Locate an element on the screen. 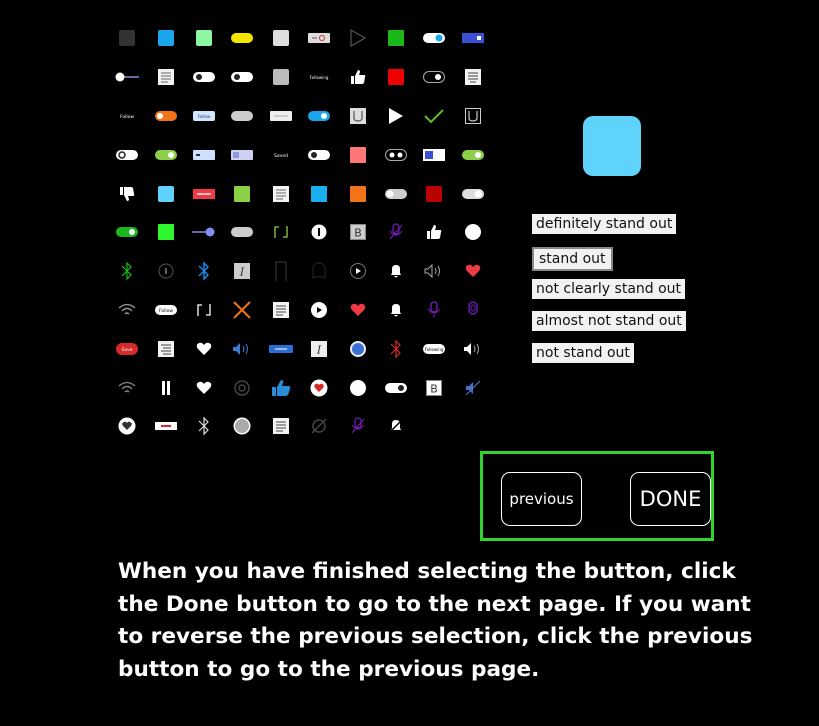 This screenshot has height=726, width=819. volume-off-icon is located at coordinates (473, 387).